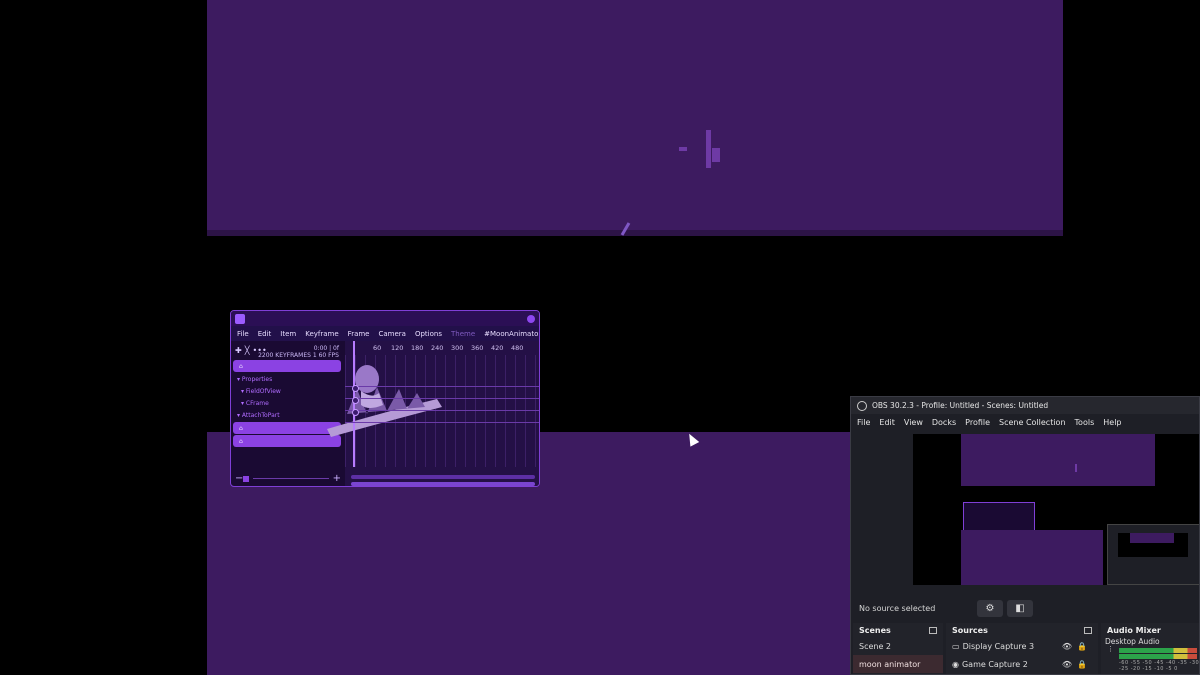 The height and width of the screenshot is (675, 1200). I want to click on preview-artifact, so click(1076, 468).